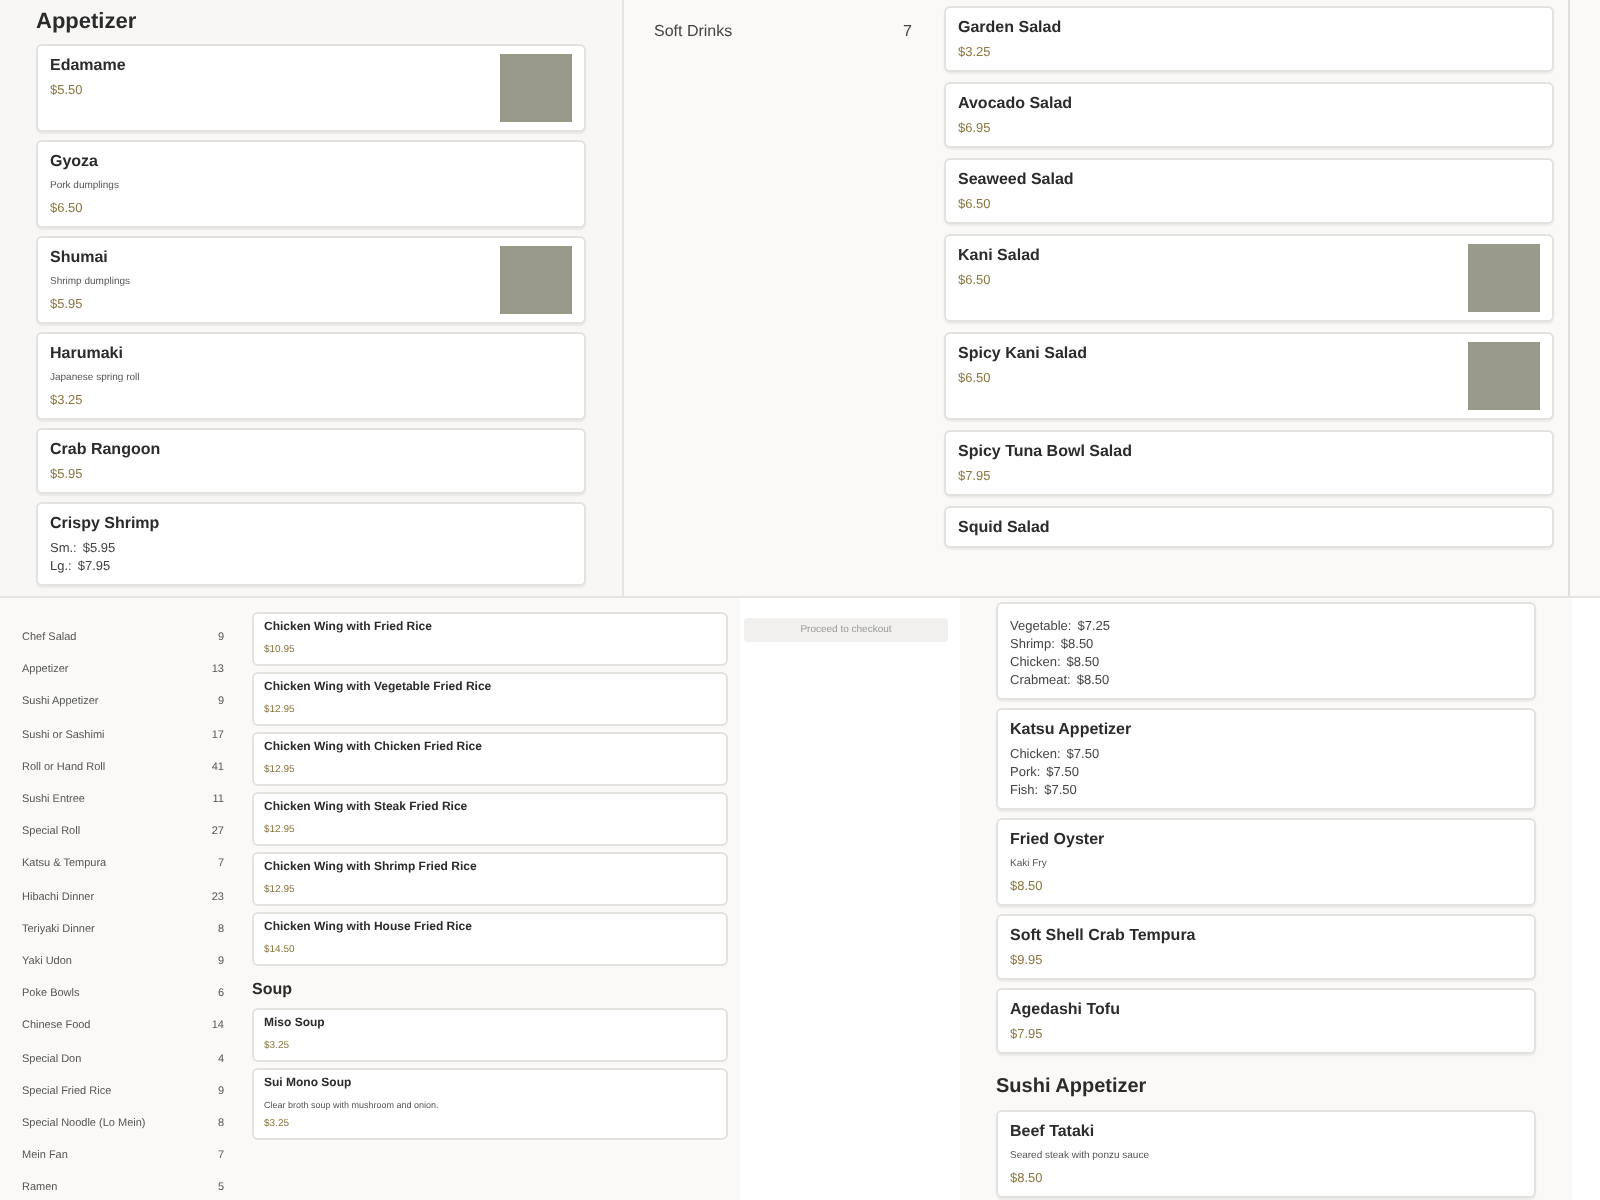 This screenshot has width=1600, height=1200. Describe the element at coordinates (87, 353) in the screenshot. I see `item-name: Harumaki` at that location.